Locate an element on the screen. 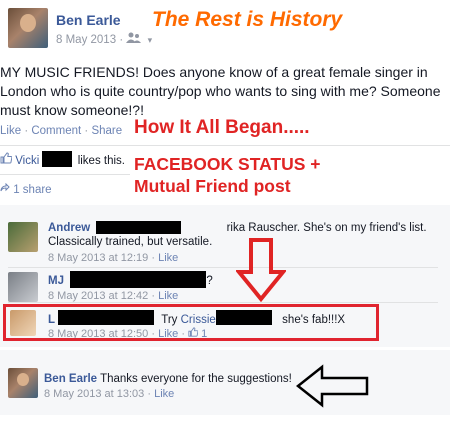  left-arrow-icon is located at coordinates (332, 386).